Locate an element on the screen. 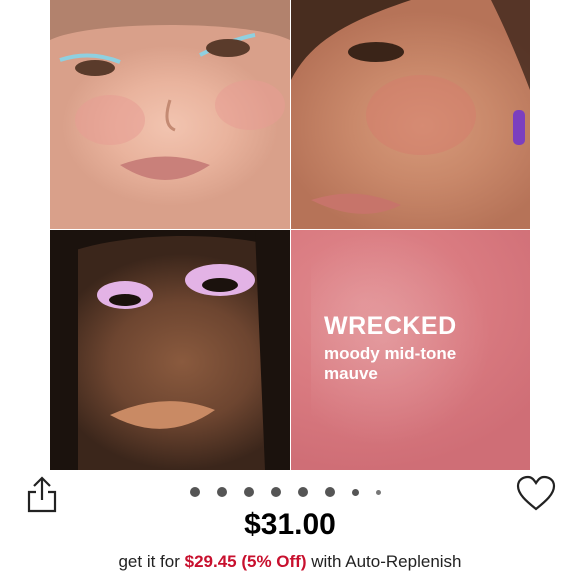  offer-prefix: get it for is located at coordinates (149, 561).